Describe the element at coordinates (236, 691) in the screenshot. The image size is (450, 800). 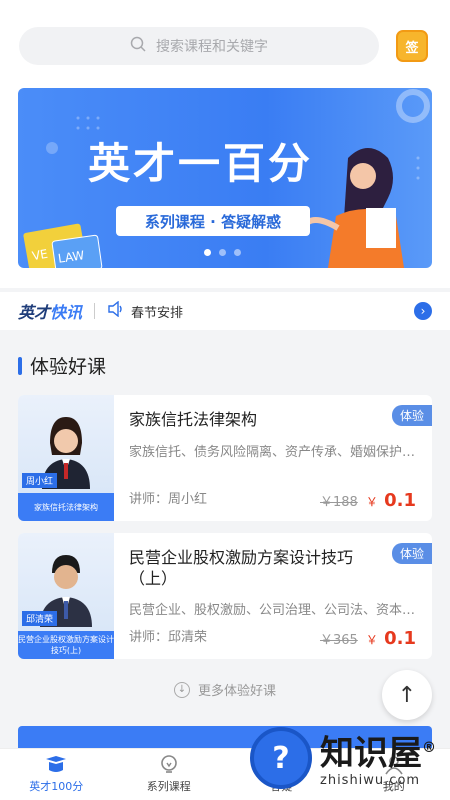
I see `more-courses-label: 更多体验好课` at that location.